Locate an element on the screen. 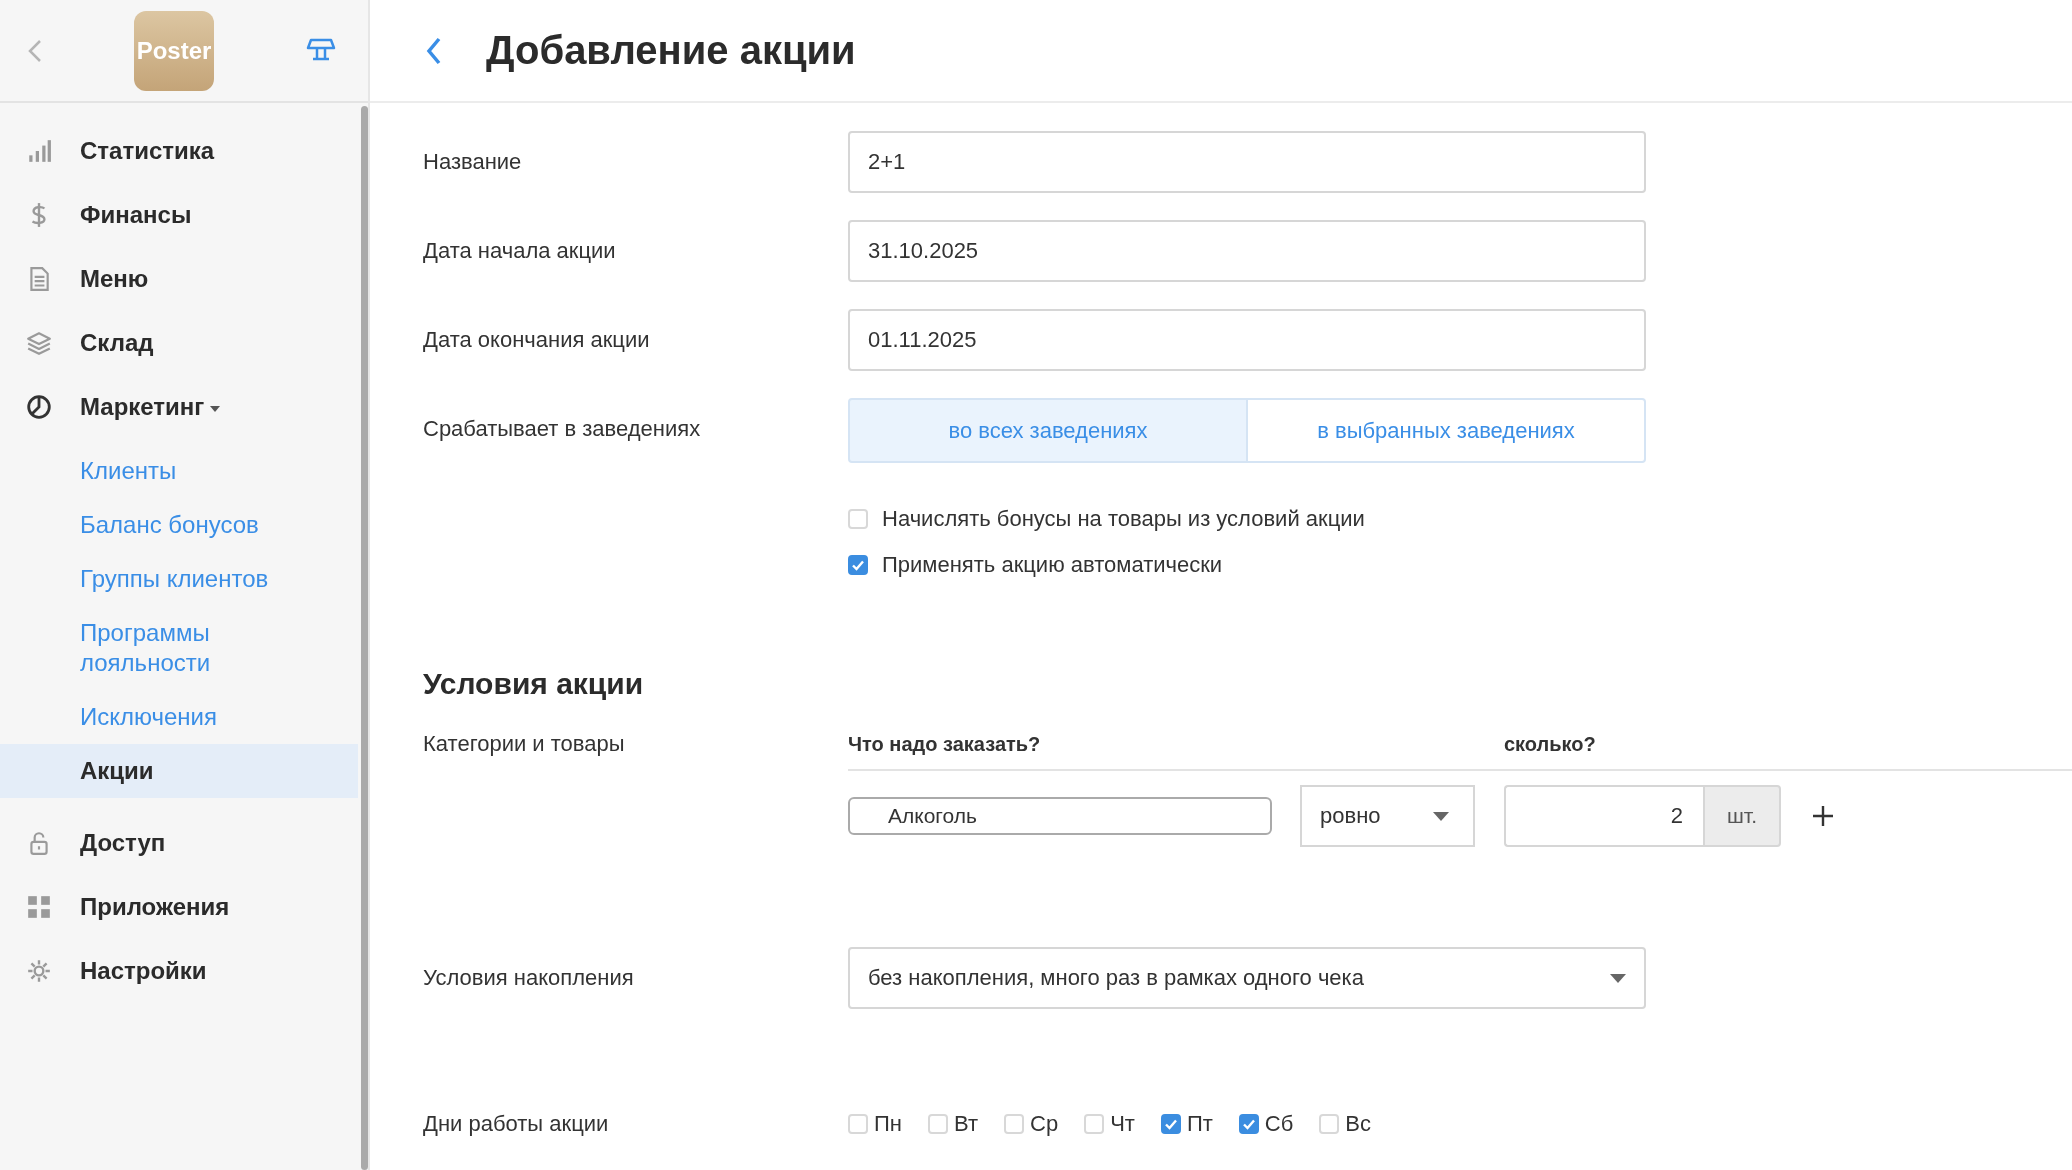 This screenshot has width=2072, height=1170. column-header: Что надо заказать? is located at coordinates (945, 744).